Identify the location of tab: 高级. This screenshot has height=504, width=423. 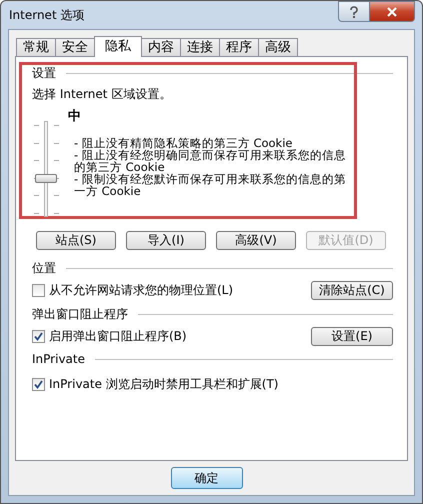
(278, 47).